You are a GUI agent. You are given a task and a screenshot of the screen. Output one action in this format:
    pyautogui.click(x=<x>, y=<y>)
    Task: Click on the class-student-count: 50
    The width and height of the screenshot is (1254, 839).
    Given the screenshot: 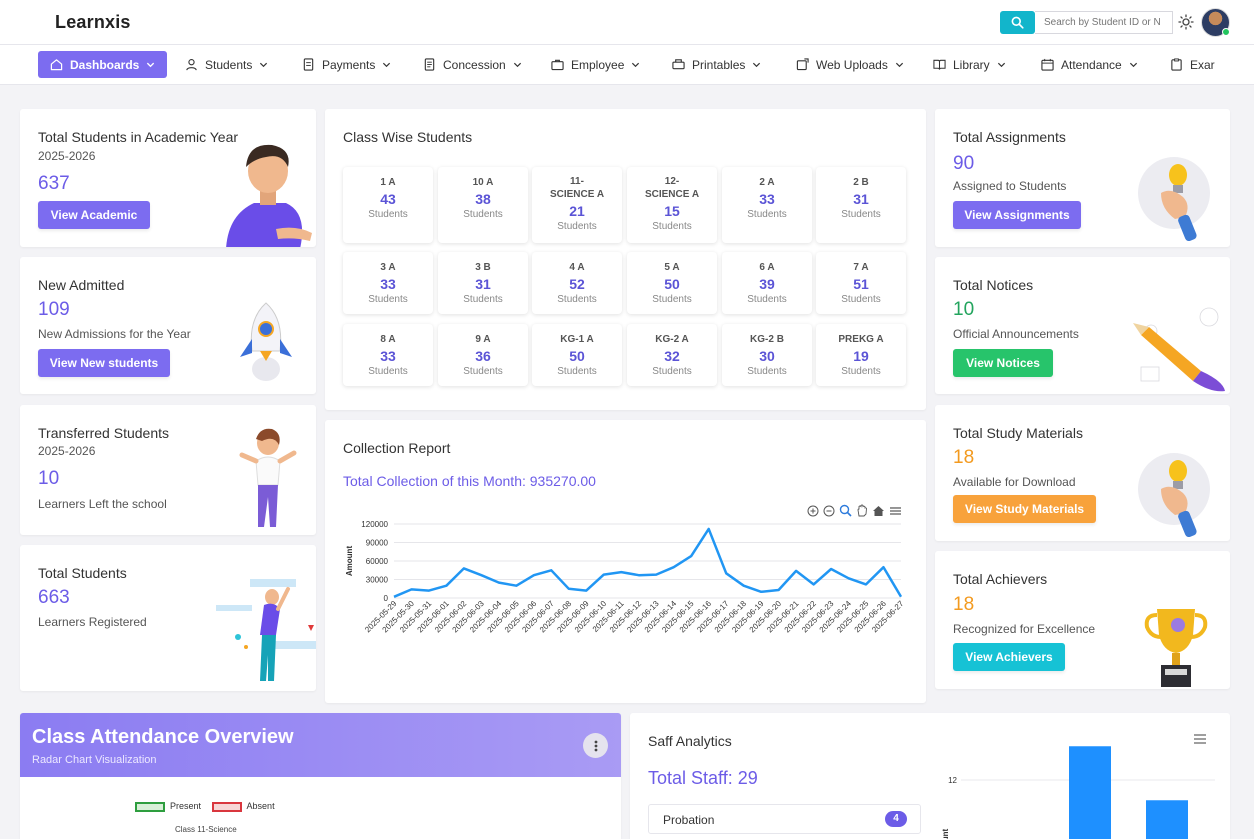 What is the action you would take?
    pyautogui.click(x=672, y=284)
    